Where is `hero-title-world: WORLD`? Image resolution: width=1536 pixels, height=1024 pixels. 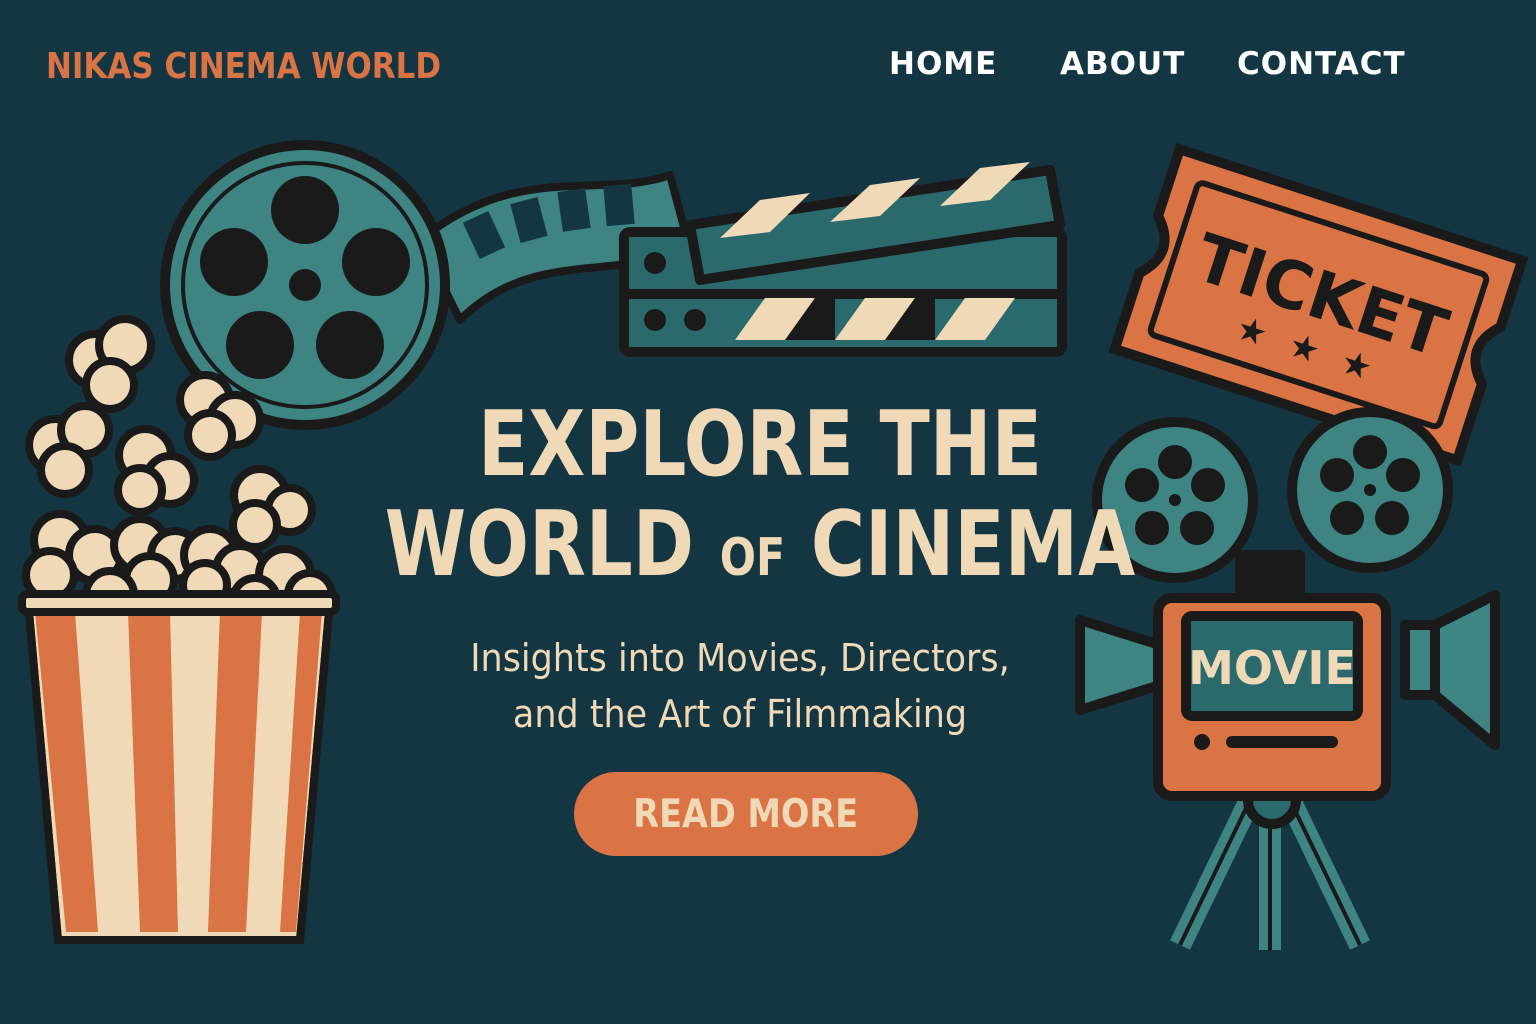
hero-title-world: WORLD is located at coordinates (539, 544).